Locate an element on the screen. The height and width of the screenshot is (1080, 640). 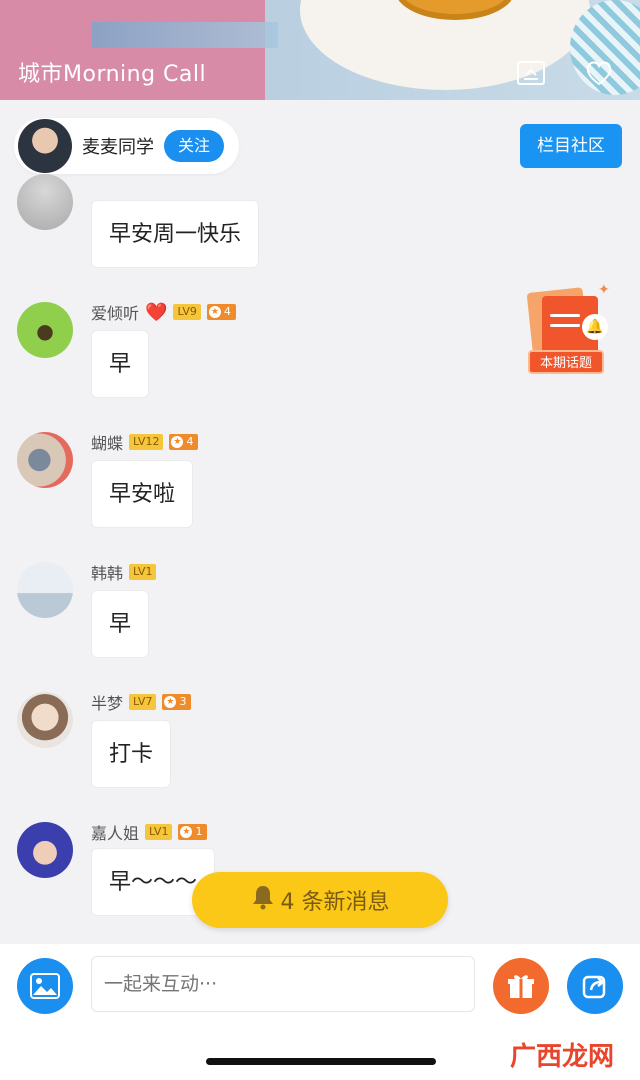
message-meta: 韩韩 LV1 is located at coordinates (124, 572).